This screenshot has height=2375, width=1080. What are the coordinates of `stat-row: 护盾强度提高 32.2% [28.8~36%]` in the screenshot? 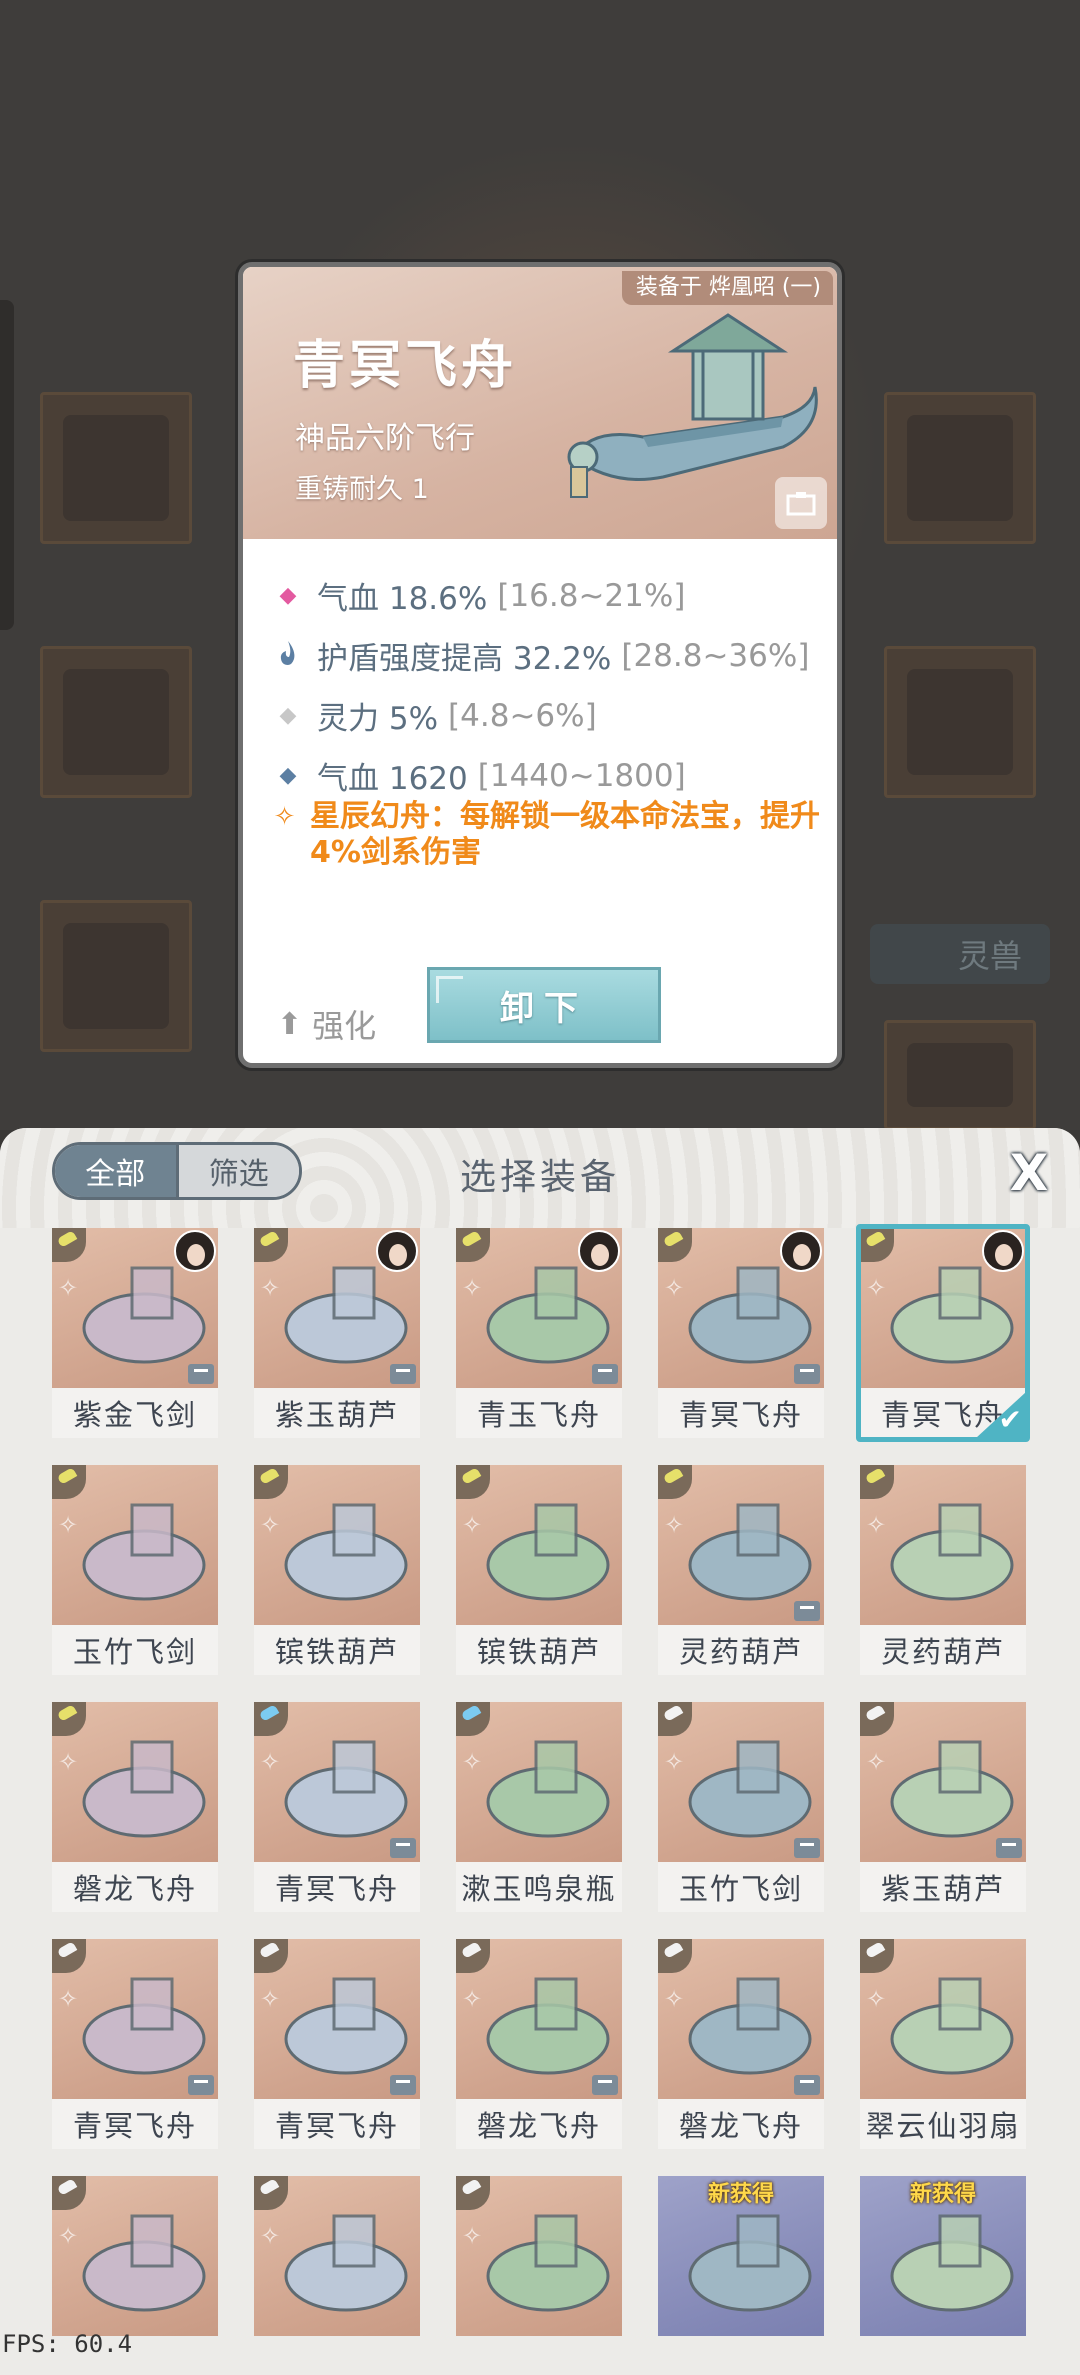 It's located at (541, 655).